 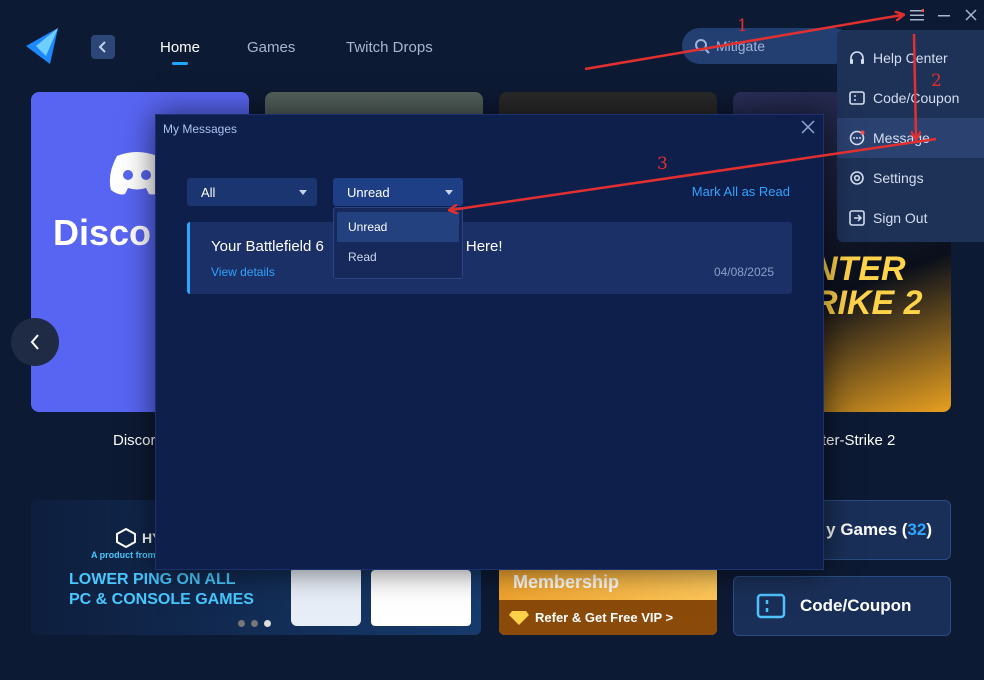 I want to click on carousel-prev-button, so click(x=35, y=342).